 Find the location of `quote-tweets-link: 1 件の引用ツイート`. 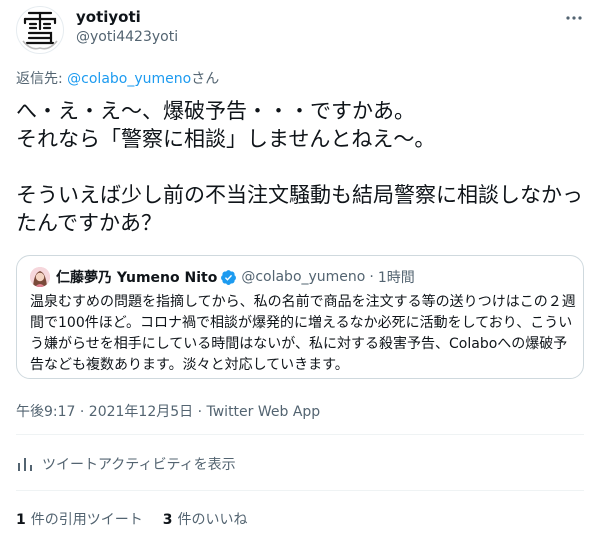

quote-tweets-link: 1 件の引用ツイート is located at coordinates (79, 519).